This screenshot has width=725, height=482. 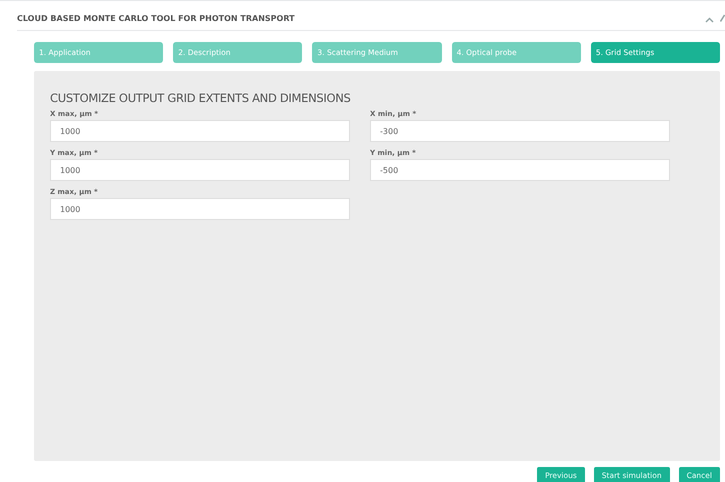 I want to click on chevron-up-icon, so click(x=709, y=19).